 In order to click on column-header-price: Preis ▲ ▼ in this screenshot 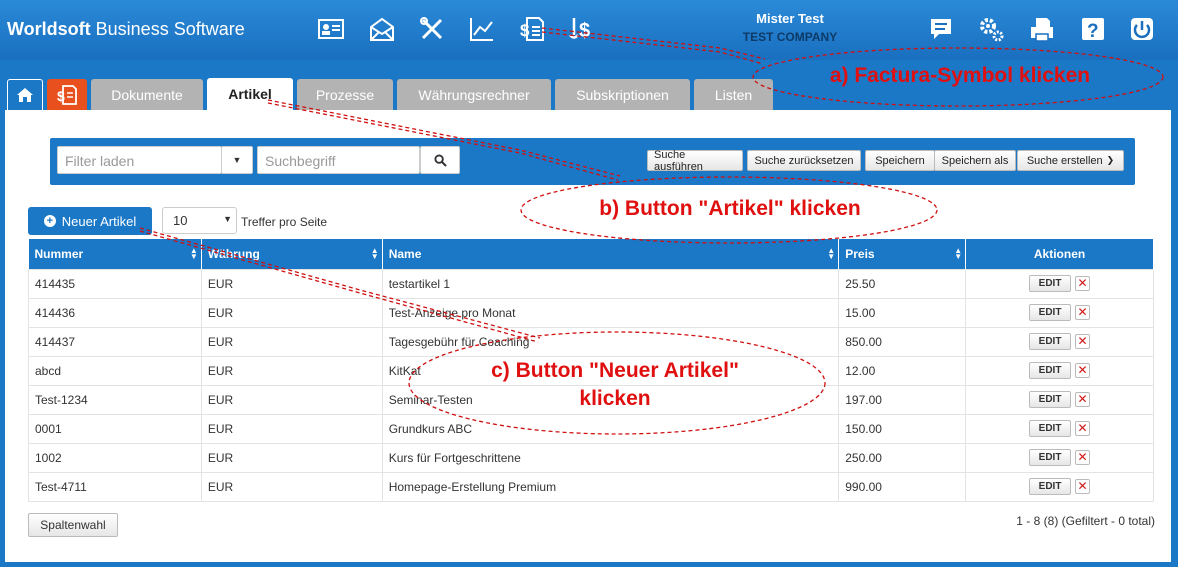, I will do `click(902, 254)`.